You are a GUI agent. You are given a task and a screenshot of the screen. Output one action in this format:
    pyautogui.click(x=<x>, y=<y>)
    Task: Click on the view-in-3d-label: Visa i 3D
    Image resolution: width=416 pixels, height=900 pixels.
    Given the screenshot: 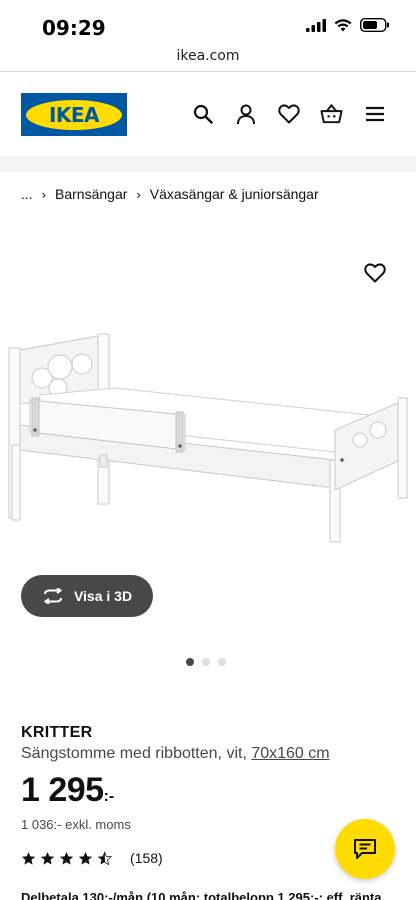 What is the action you would take?
    pyautogui.click(x=103, y=596)
    